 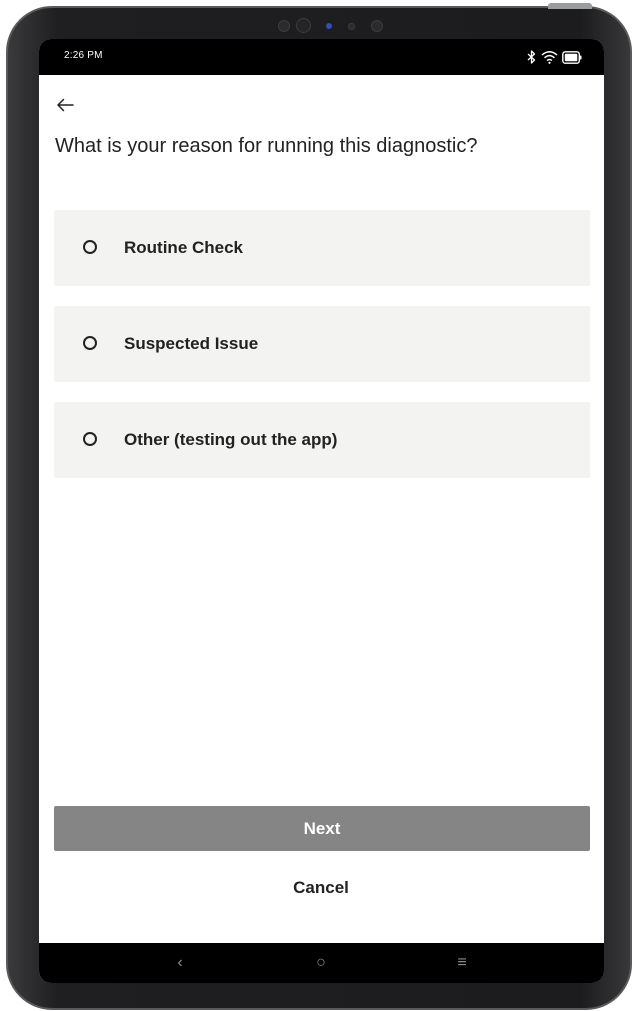 What do you see at coordinates (333, 25) in the screenshot?
I see `camera-array` at bounding box center [333, 25].